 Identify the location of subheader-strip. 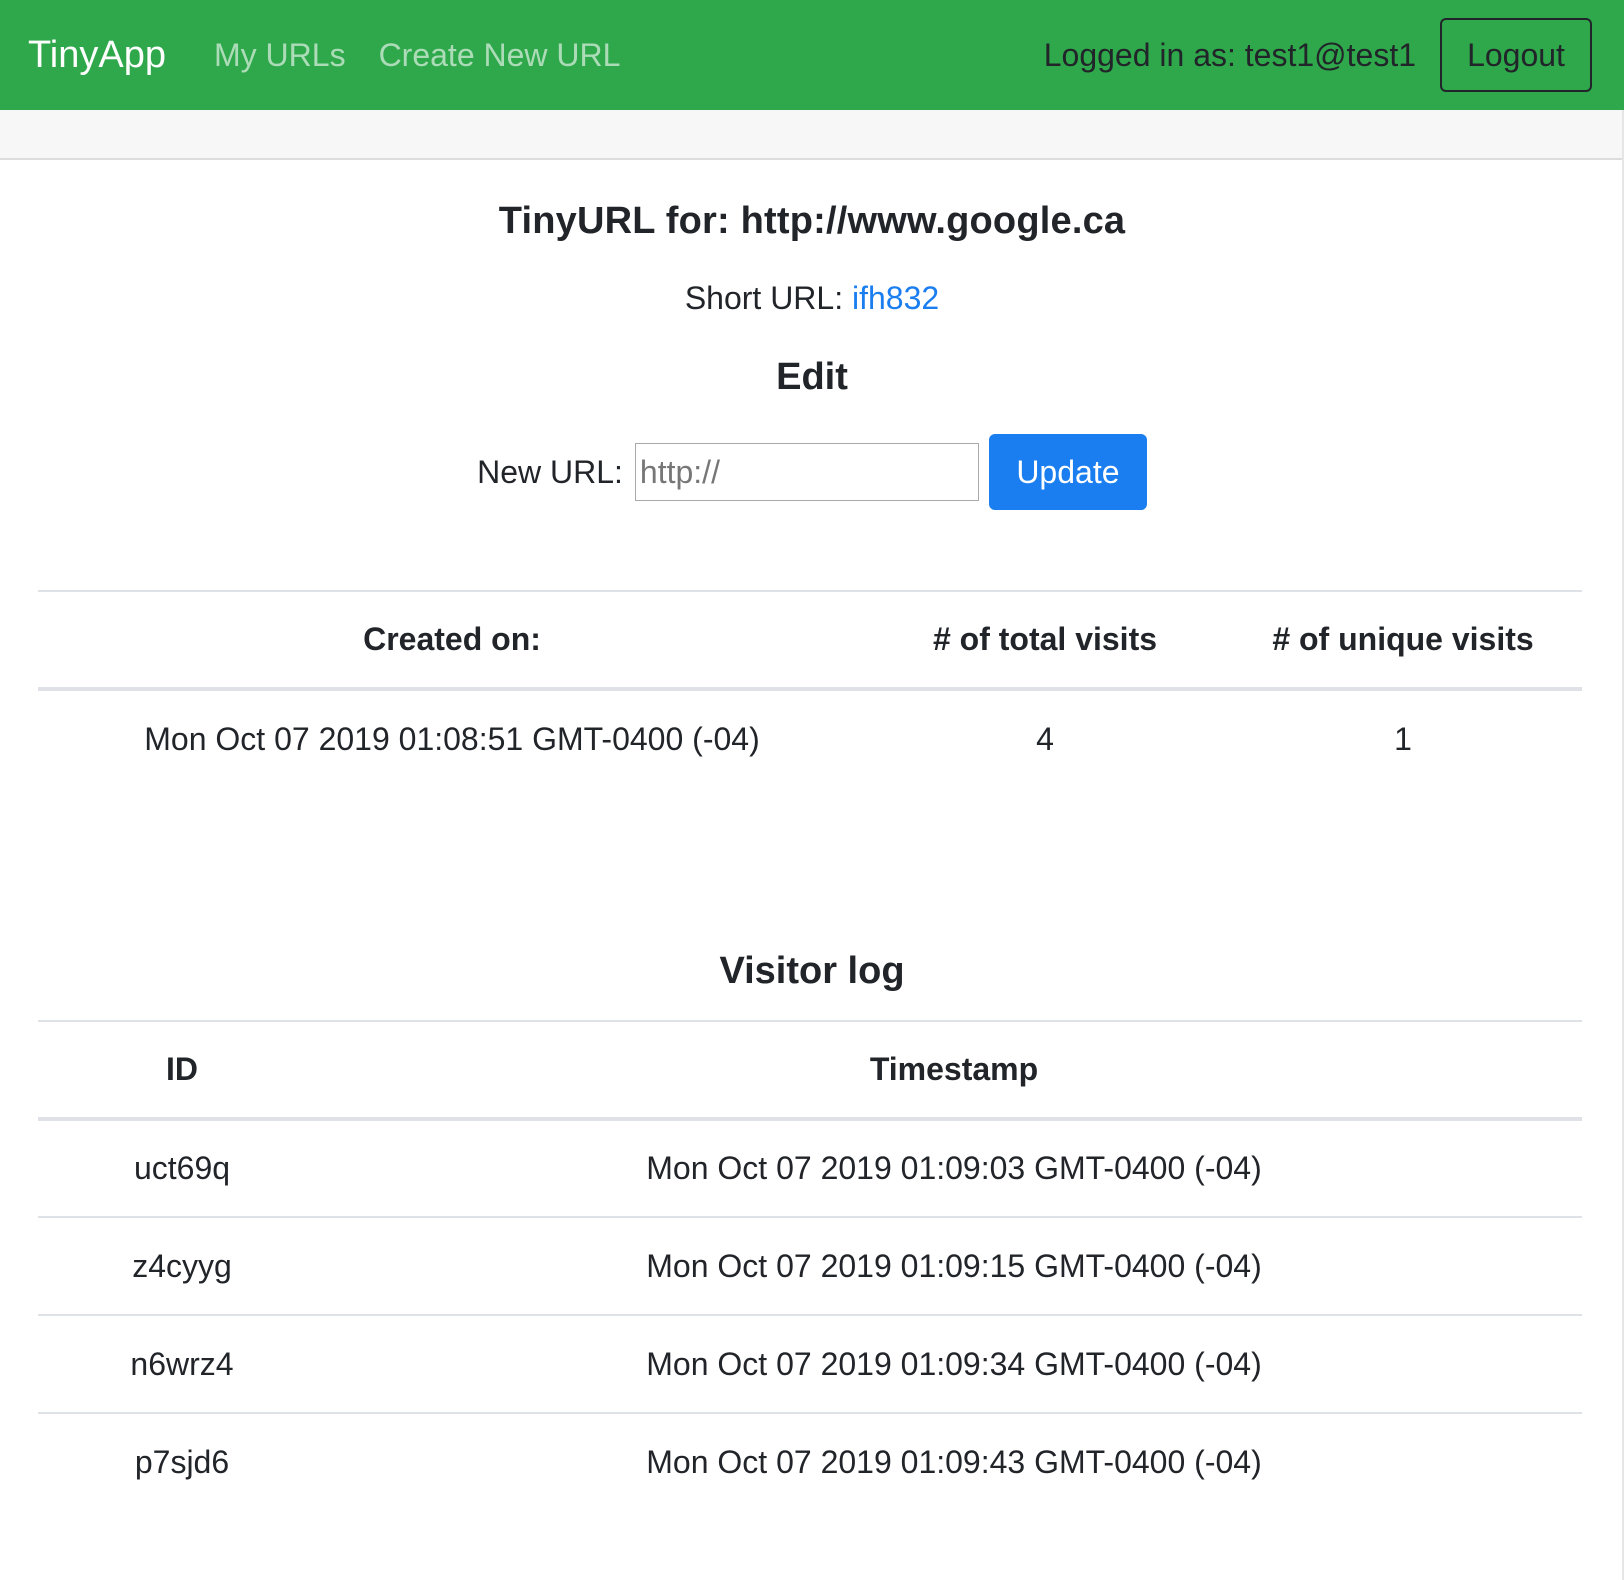
(812, 135).